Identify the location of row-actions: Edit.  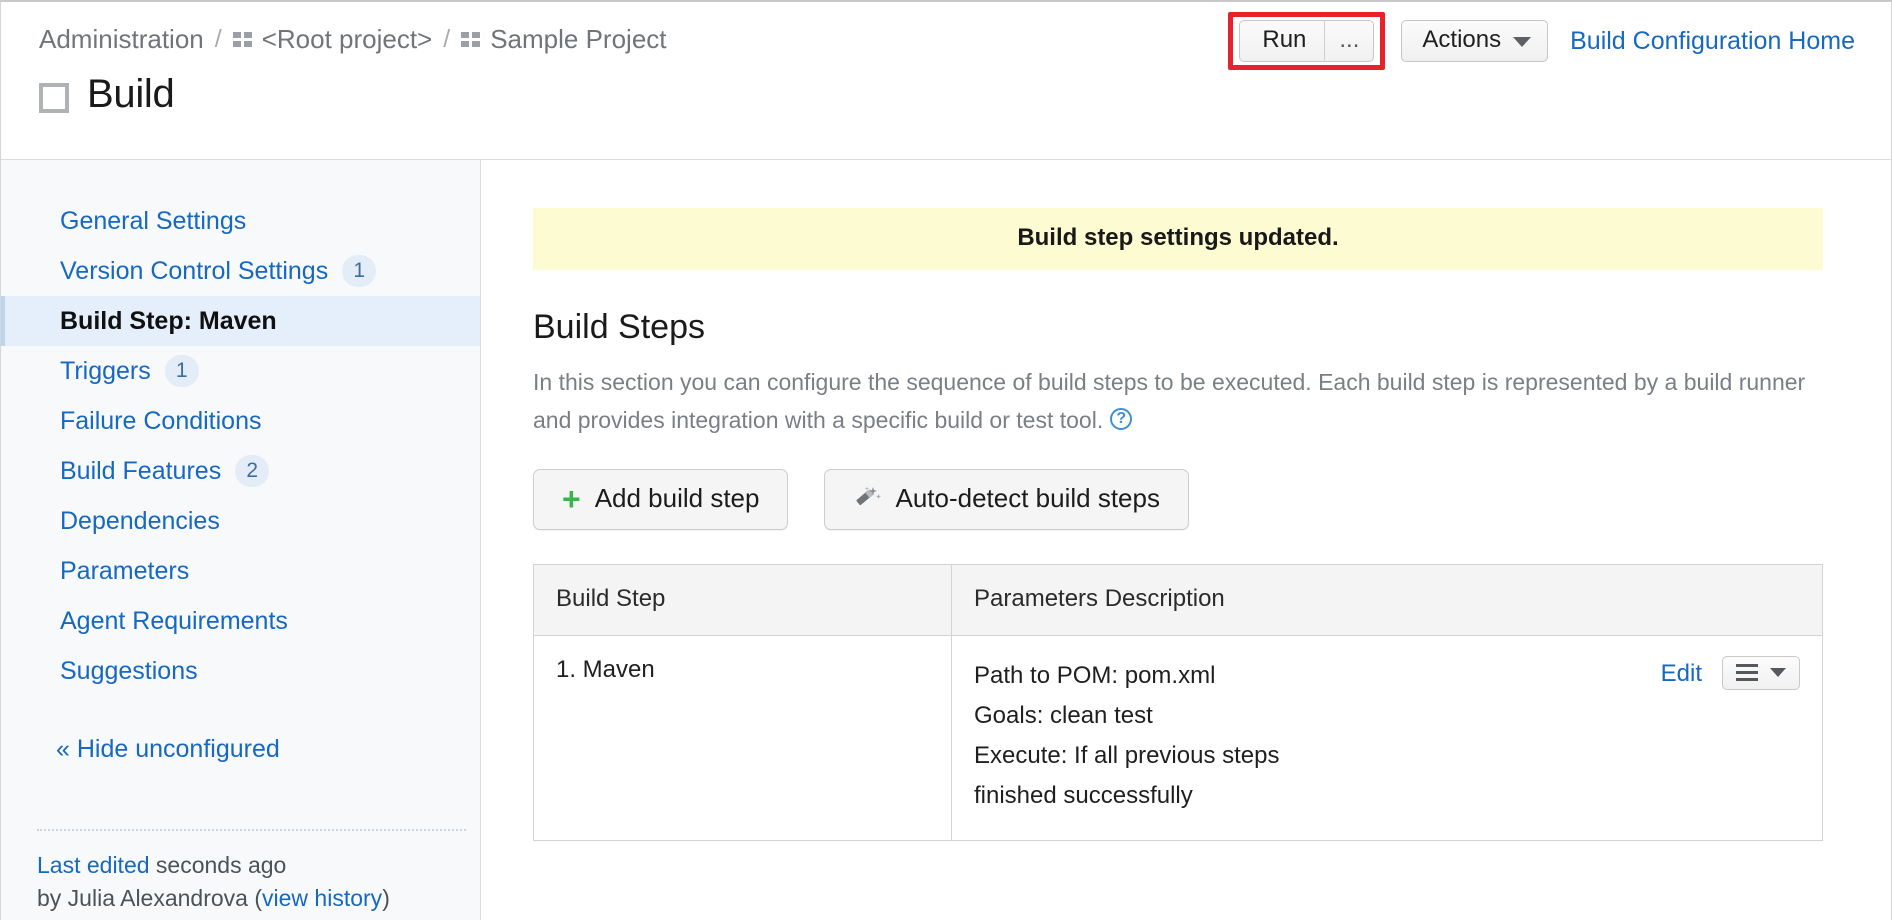
(1604, 674).